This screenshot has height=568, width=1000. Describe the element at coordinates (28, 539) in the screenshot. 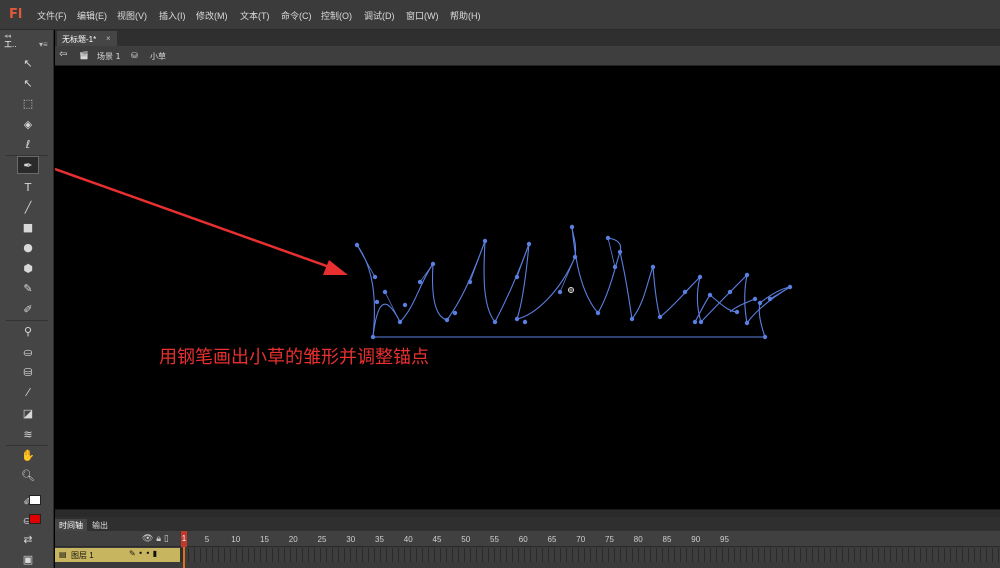

I see `swap-colors-icon: ⇄` at that location.